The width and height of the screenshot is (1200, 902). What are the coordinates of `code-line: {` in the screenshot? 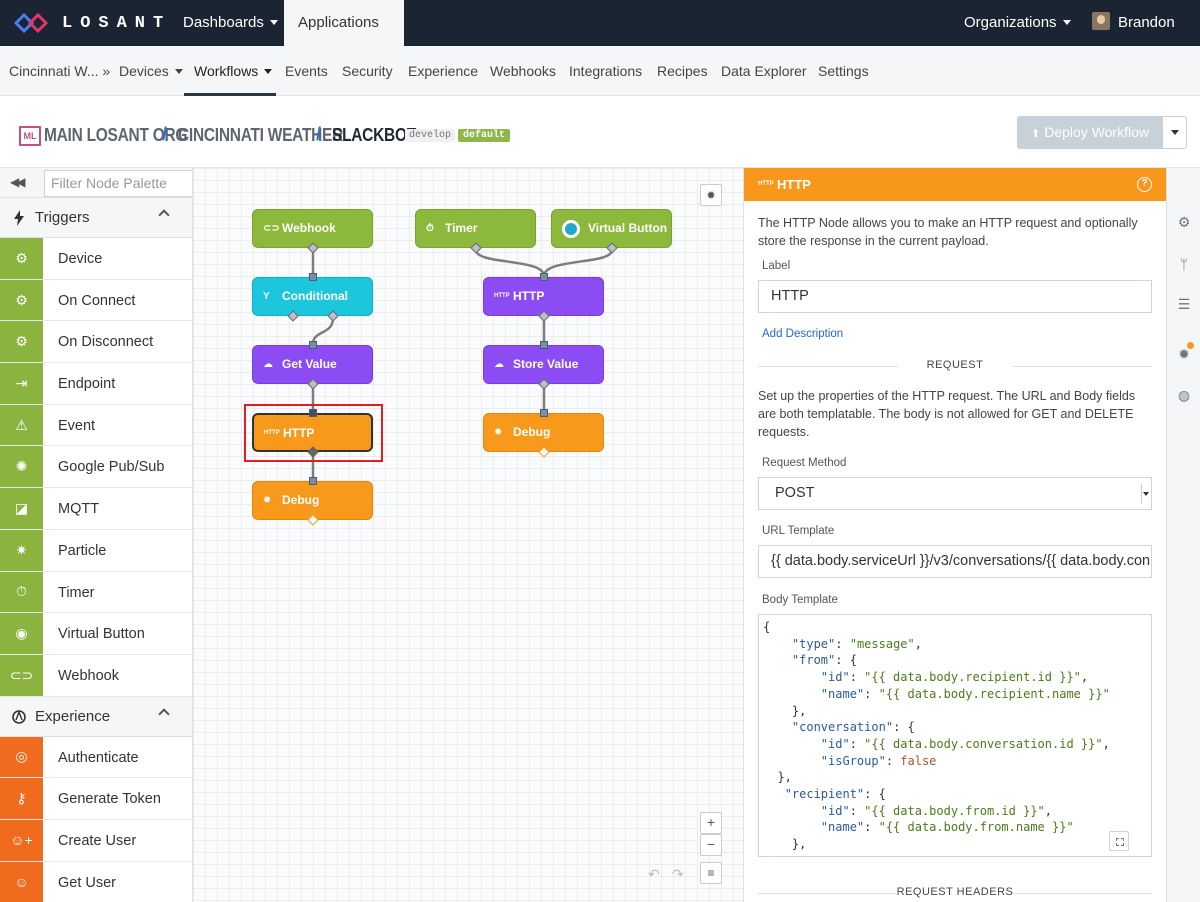 It's located at (767, 627).